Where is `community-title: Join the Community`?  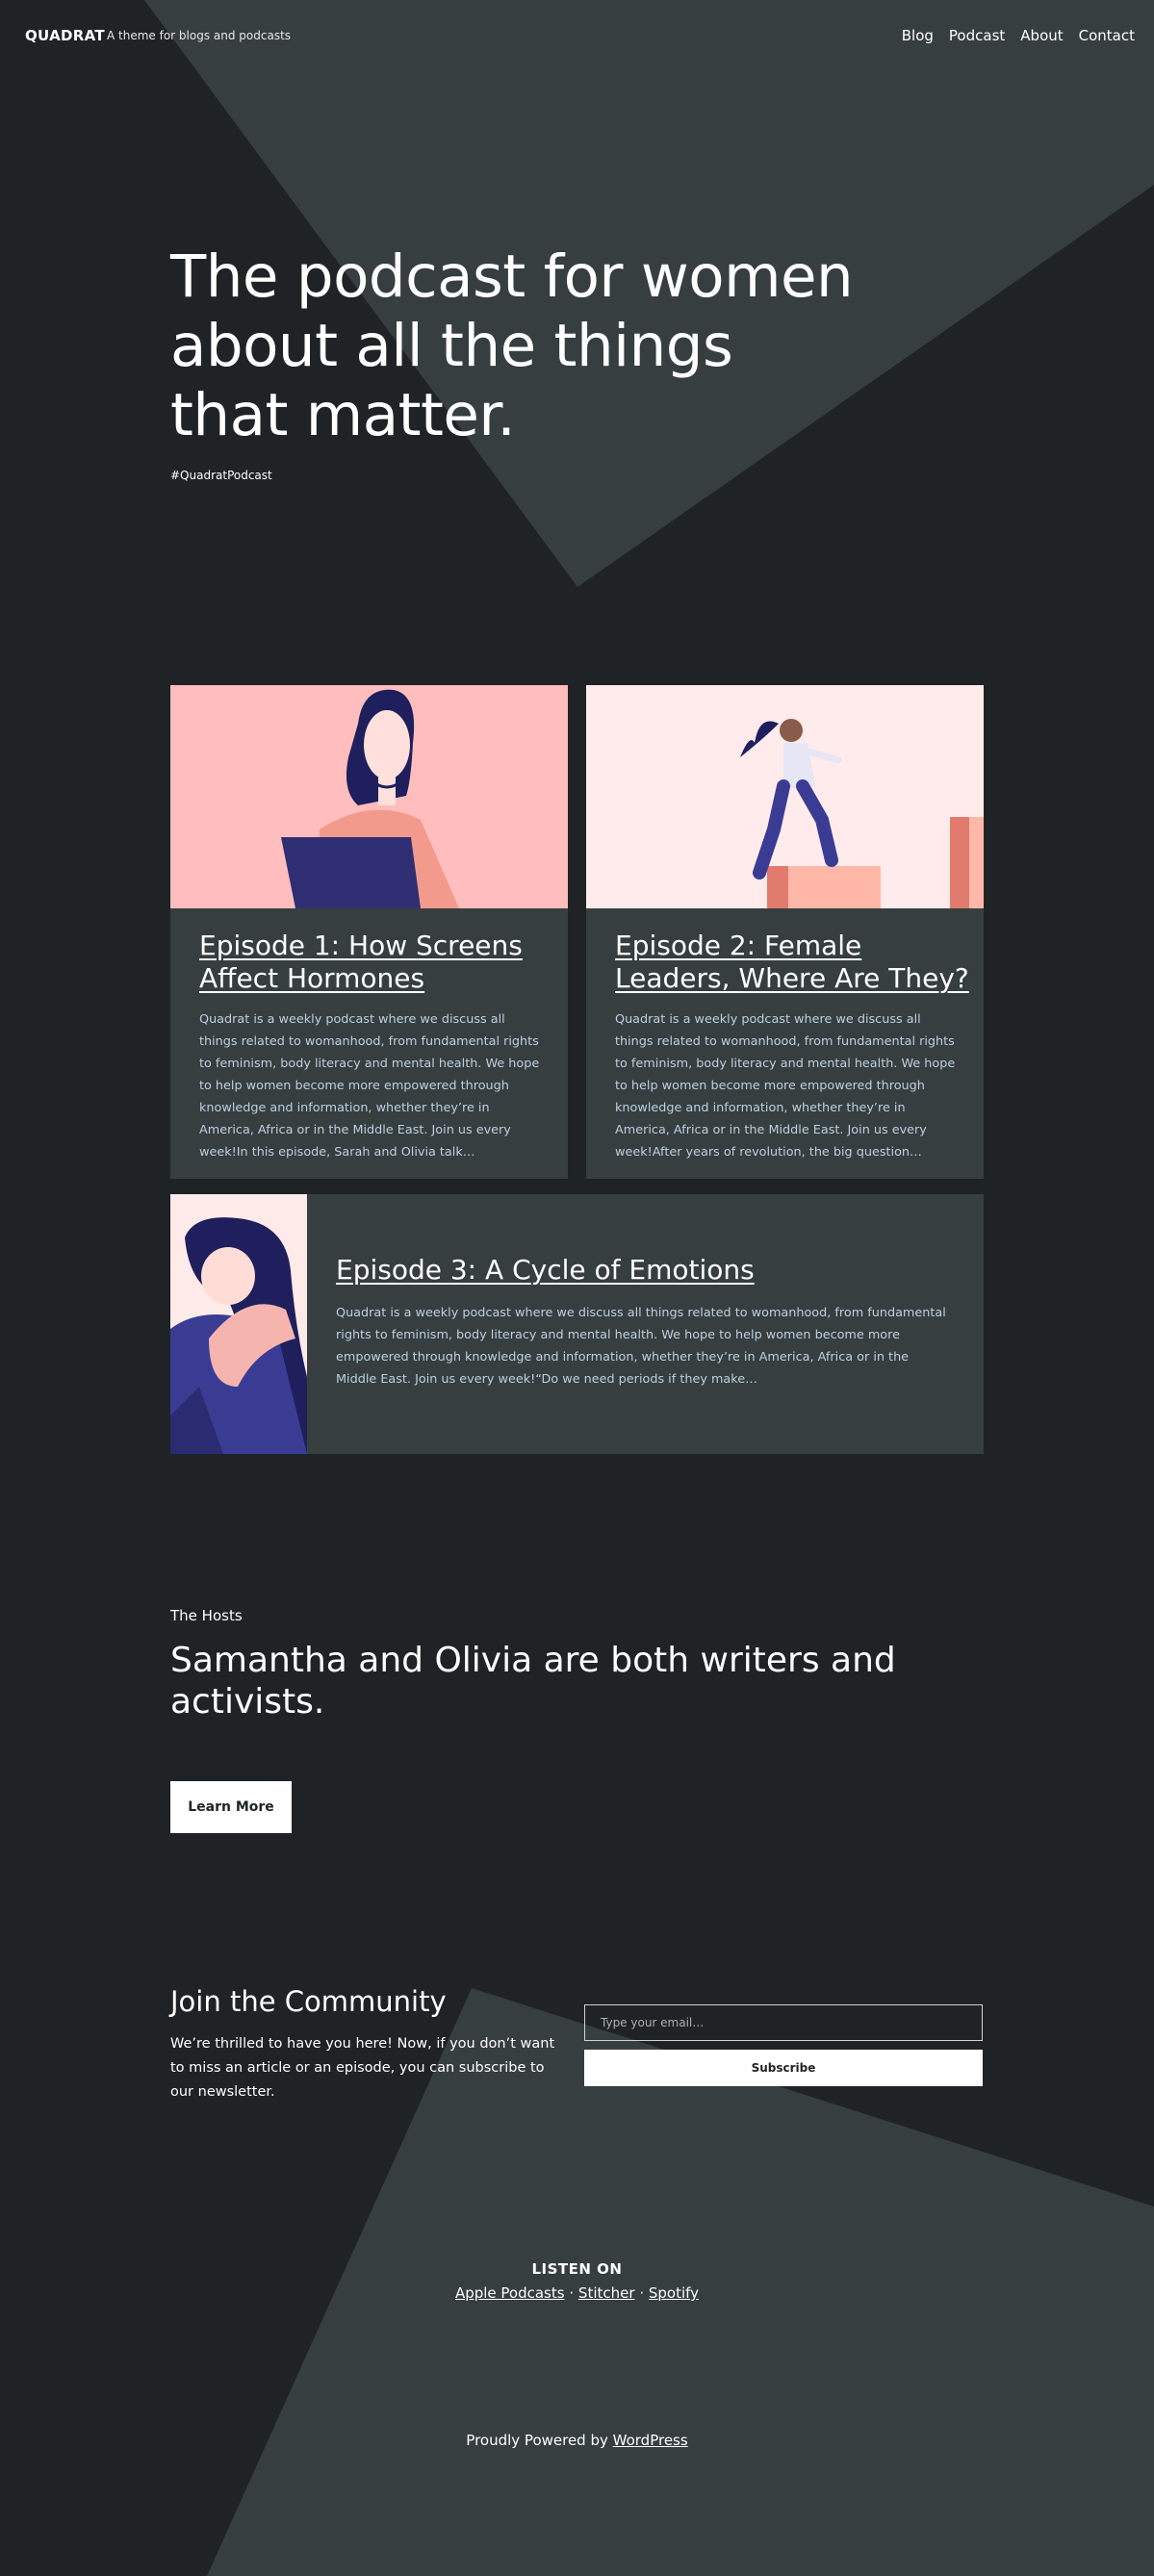
community-title: Join the Community is located at coordinates (308, 2001).